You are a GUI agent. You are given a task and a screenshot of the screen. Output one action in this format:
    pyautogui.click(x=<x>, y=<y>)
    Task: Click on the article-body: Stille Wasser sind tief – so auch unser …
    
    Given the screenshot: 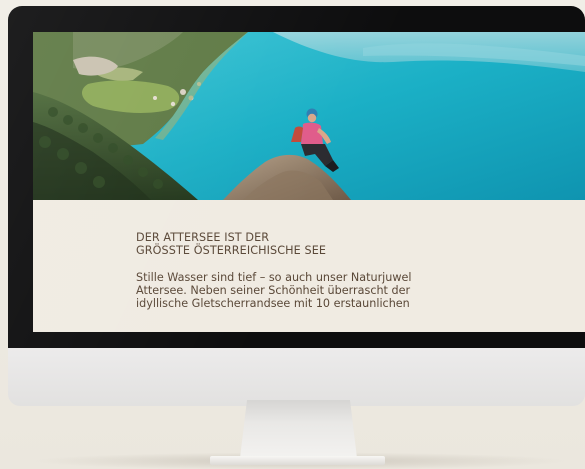 What is the action you would take?
    pyautogui.click(x=301, y=291)
    